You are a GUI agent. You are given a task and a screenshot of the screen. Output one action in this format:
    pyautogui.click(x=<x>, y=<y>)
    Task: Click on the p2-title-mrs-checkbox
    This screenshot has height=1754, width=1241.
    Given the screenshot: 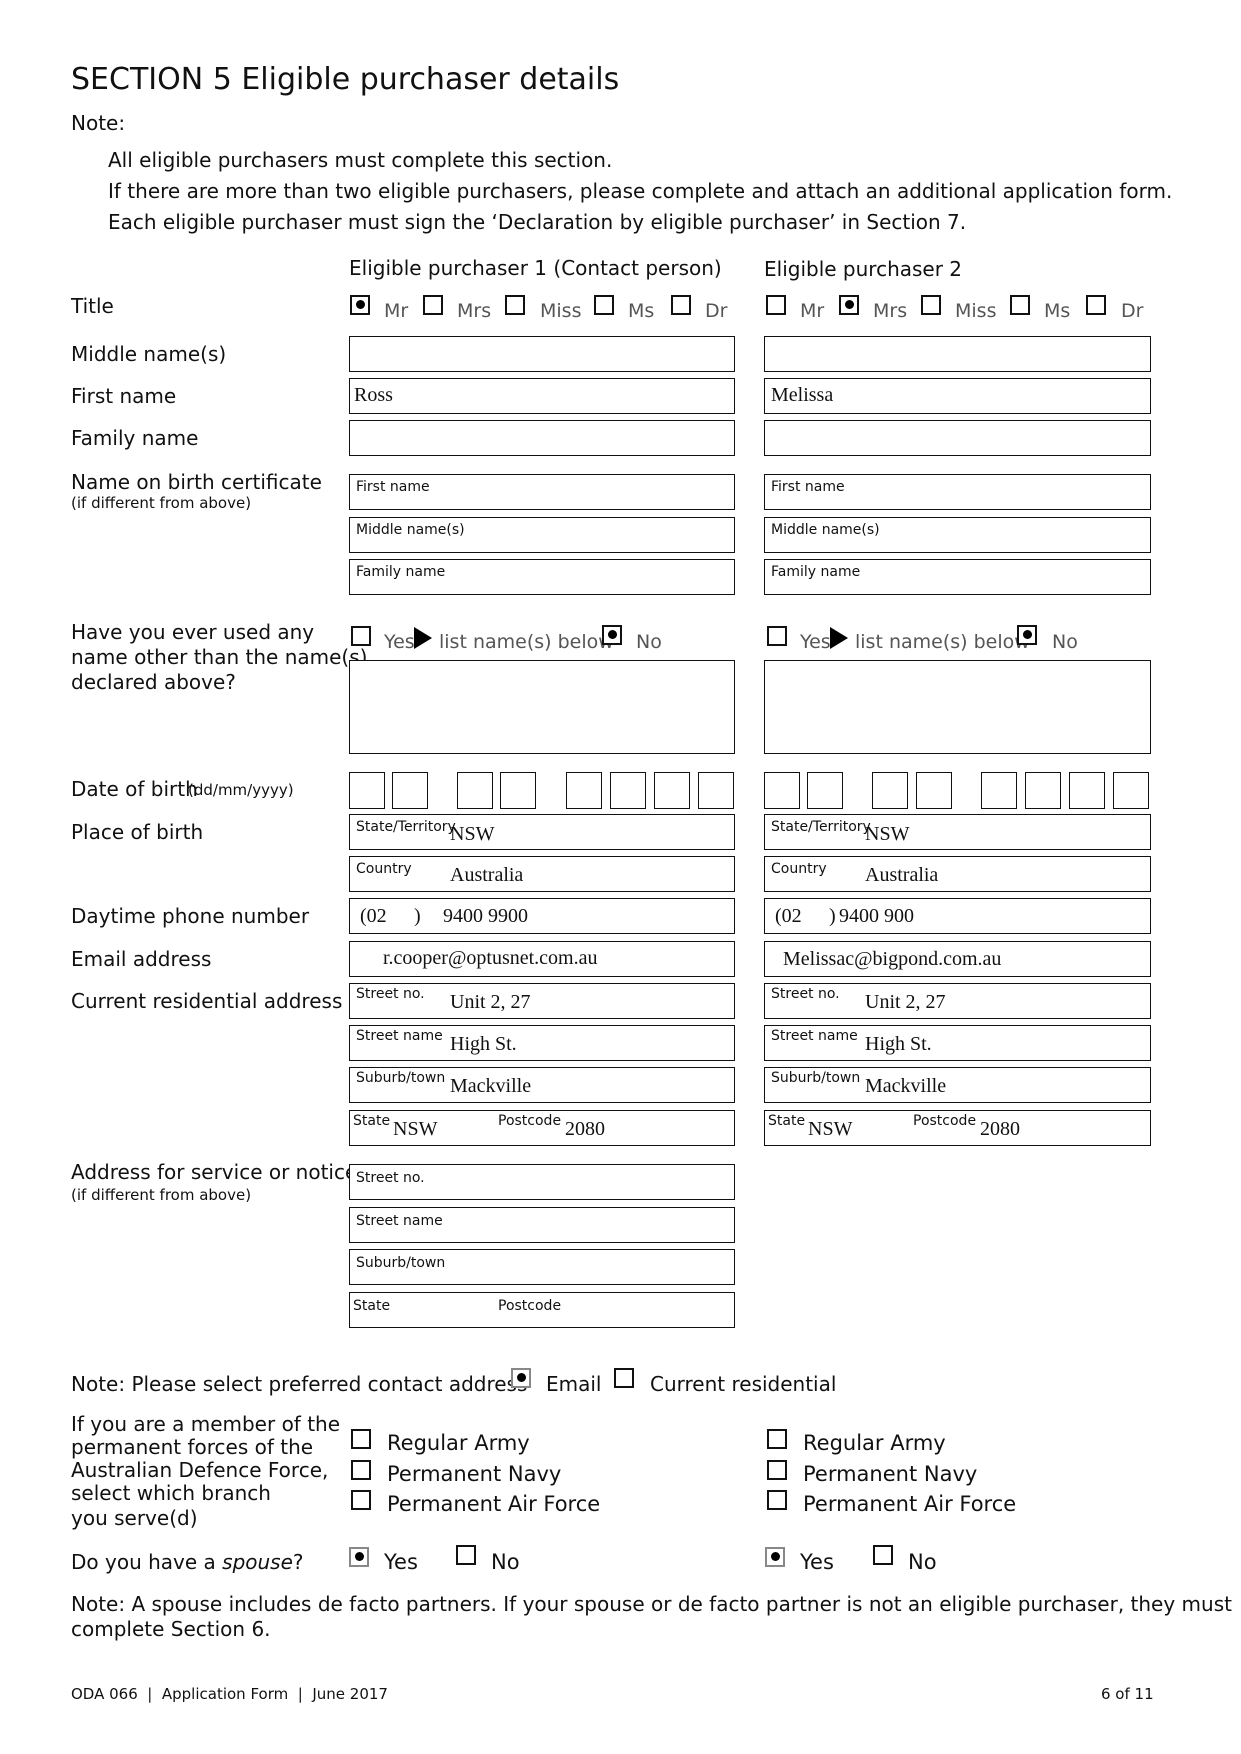 What is the action you would take?
    pyautogui.click(x=849, y=305)
    